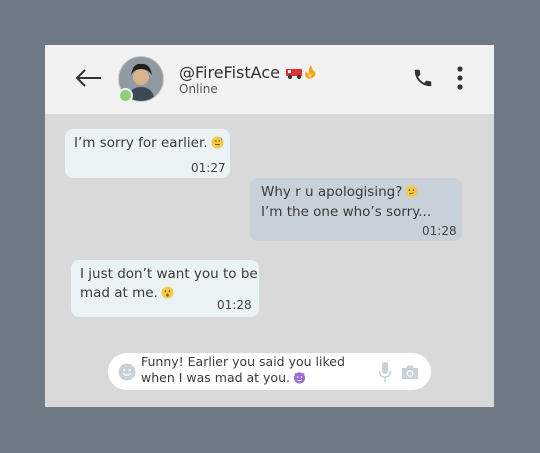 Image resolution: width=540 pixels, height=453 pixels. I want to click on fire-truck-fire-icon, so click(301, 72).